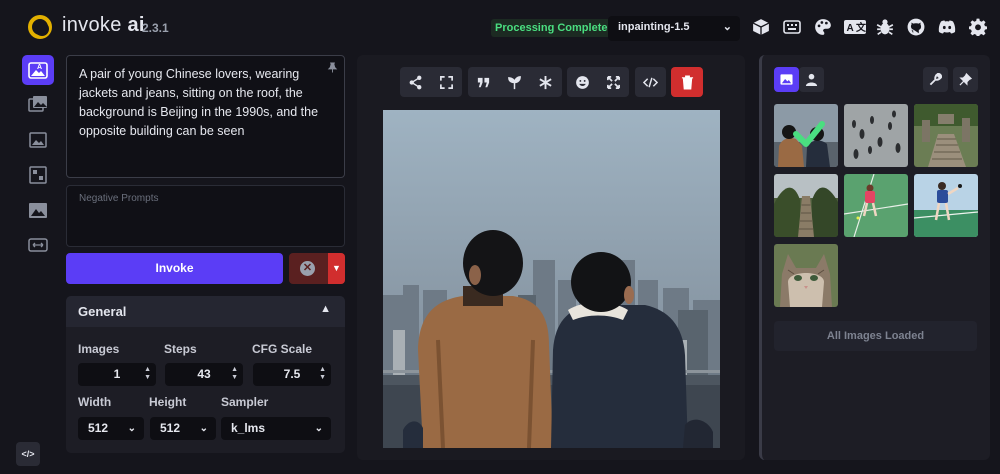 The image size is (1000, 474). What do you see at coordinates (119, 198) in the screenshot?
I see `negative-prompt-placeholder: Negative Prompts` at bounding box center [119, 198].